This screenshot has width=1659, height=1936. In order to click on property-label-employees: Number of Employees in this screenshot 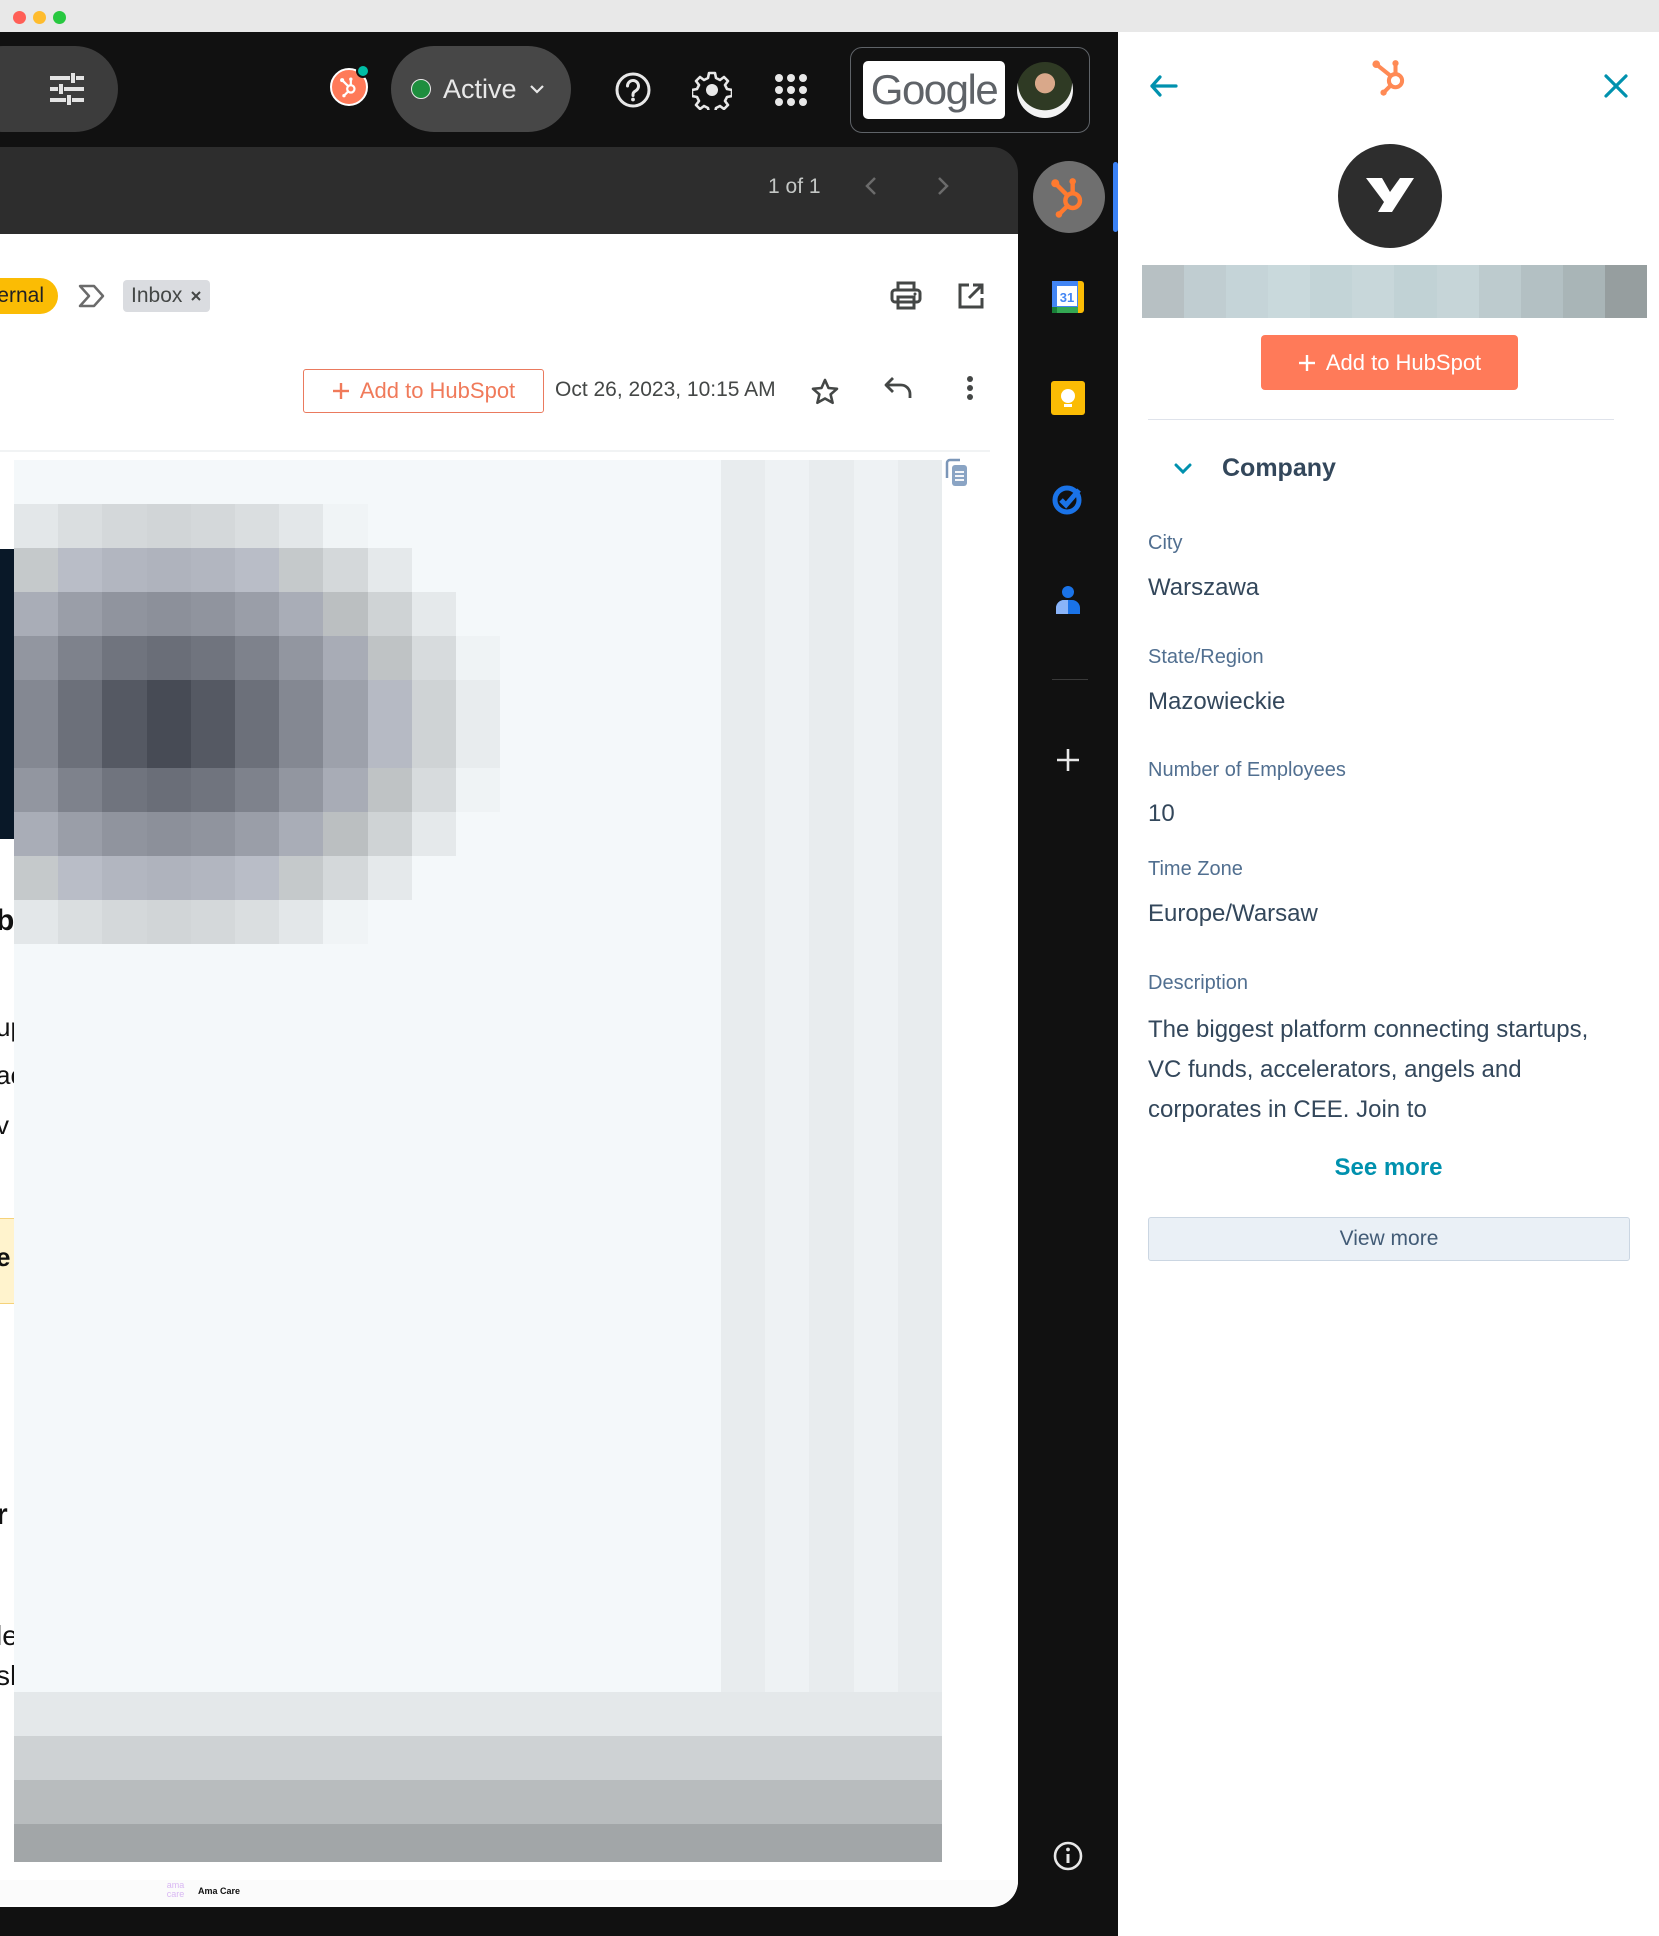, I will do `click(1247, 770)`.